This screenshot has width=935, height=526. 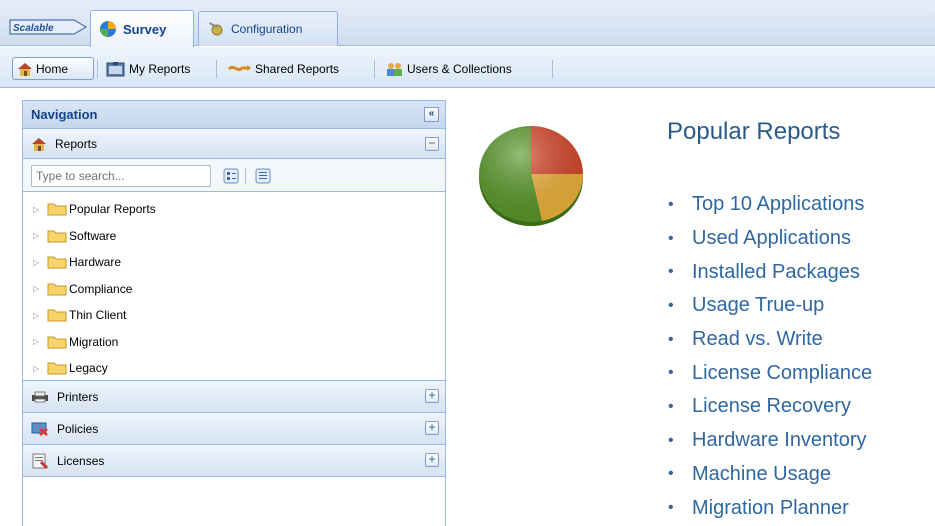 What do you see at coordinates (234, 342) in the screenshot?
I see `tree-folder-migration: ▷ Migration` at bounding box center [234, 342].